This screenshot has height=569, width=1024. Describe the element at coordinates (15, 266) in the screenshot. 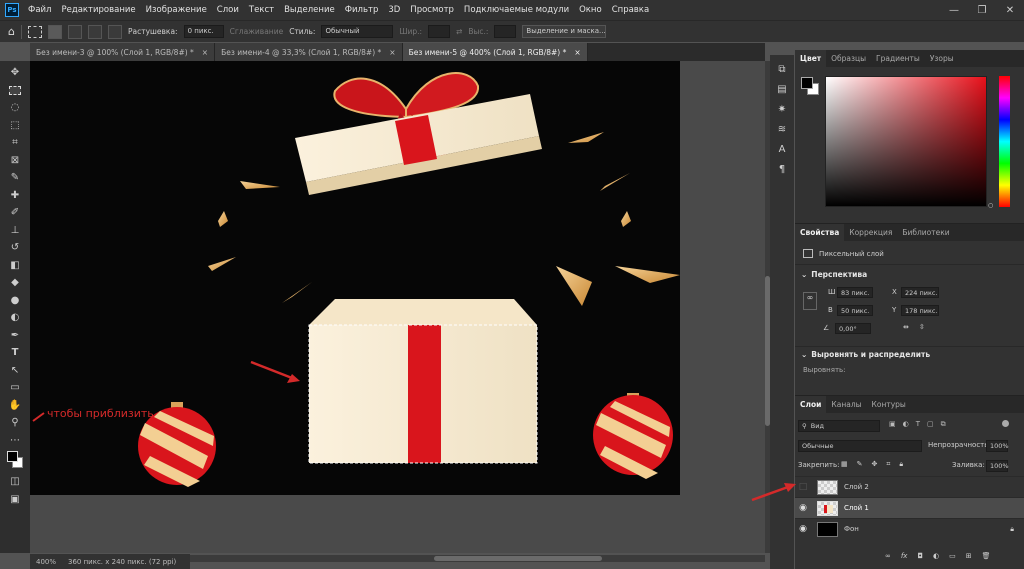

I see `eraser-tool-icon: ◧` at that location.